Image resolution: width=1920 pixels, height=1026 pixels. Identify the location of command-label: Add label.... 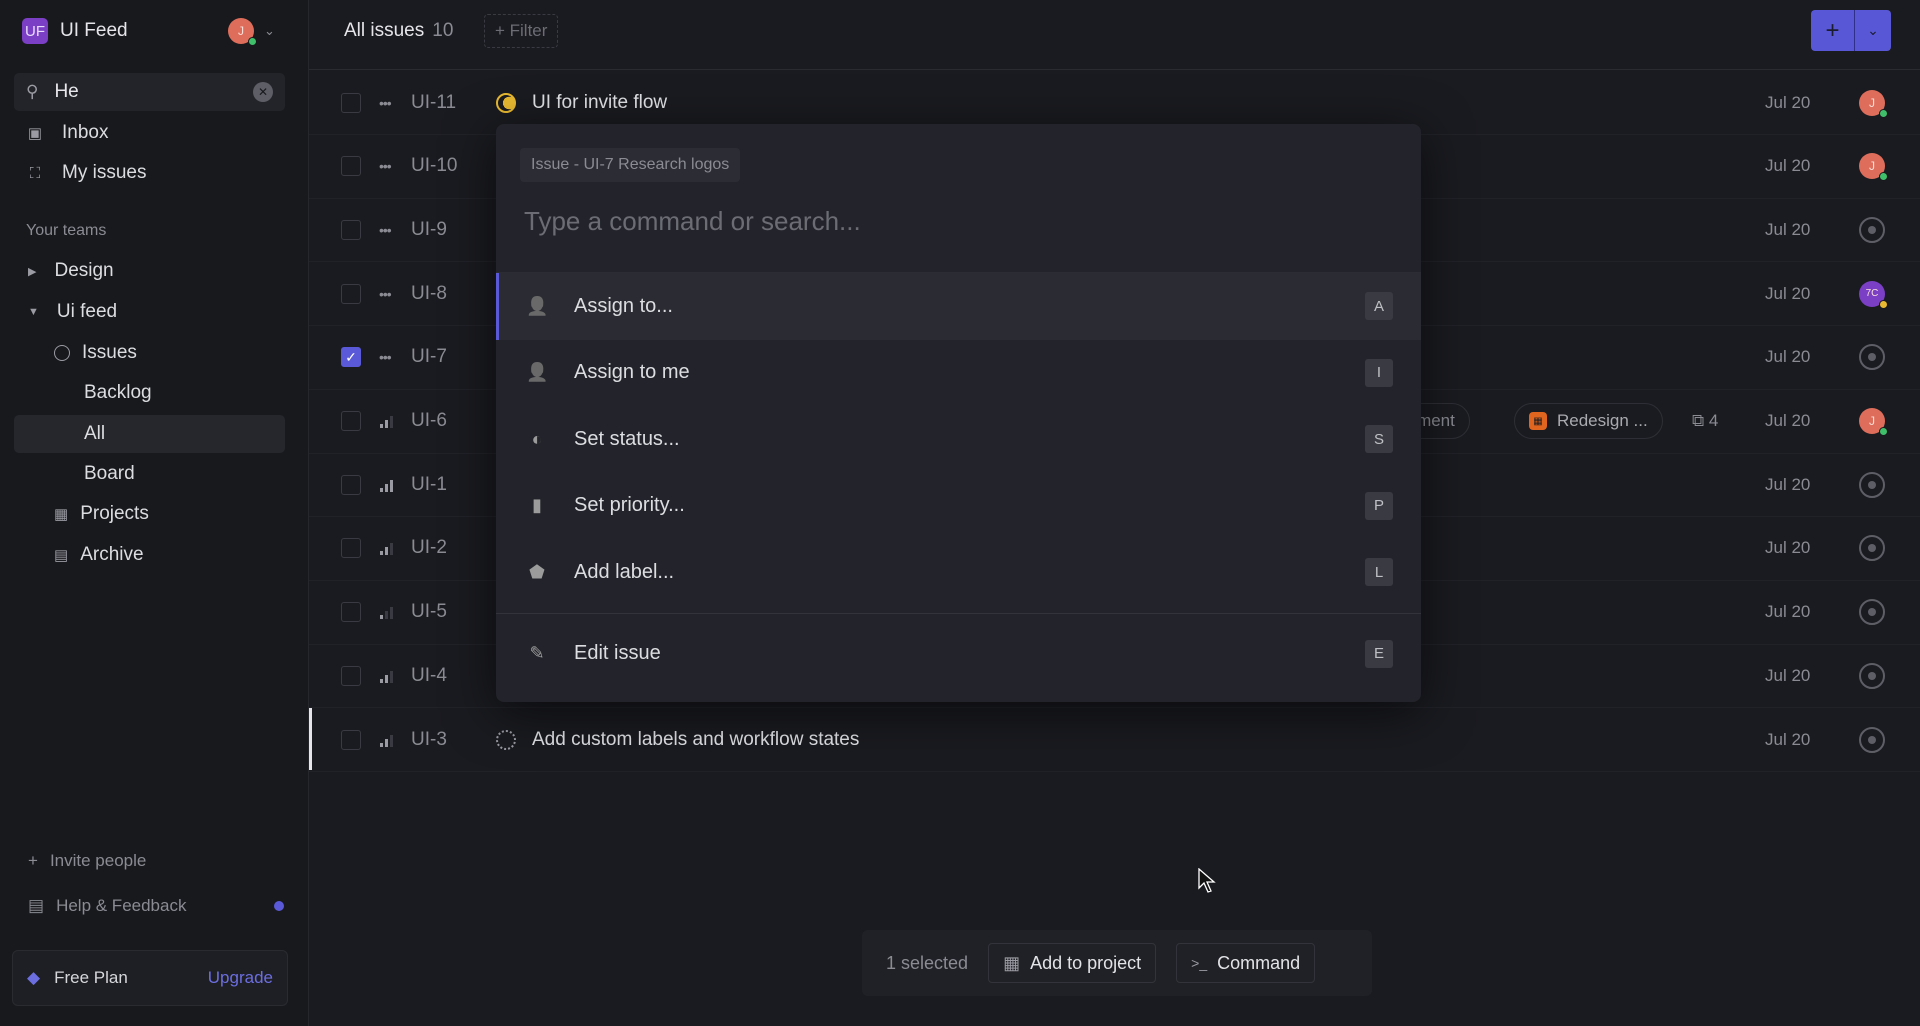
(624, 571).